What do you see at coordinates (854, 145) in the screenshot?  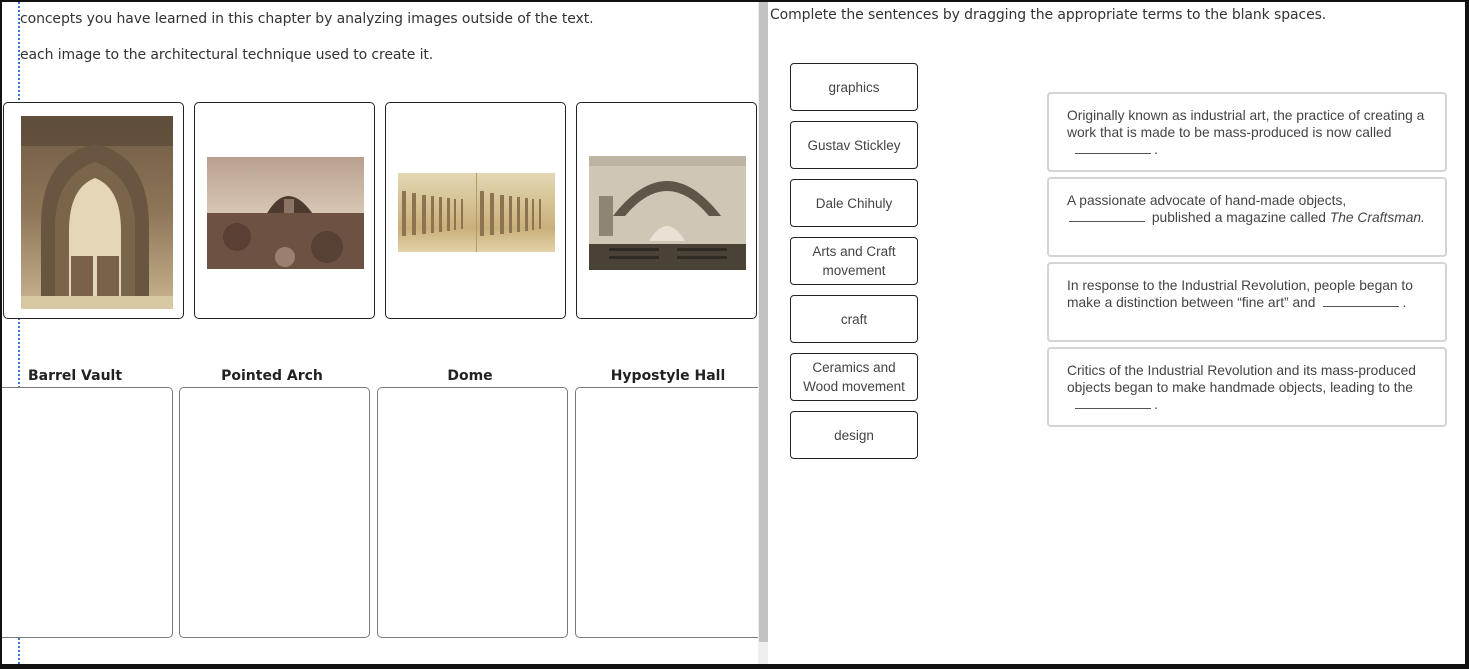 I see `term-chip-gustav-stickley: Gustav Stickley` at bounding box center [854, 145].